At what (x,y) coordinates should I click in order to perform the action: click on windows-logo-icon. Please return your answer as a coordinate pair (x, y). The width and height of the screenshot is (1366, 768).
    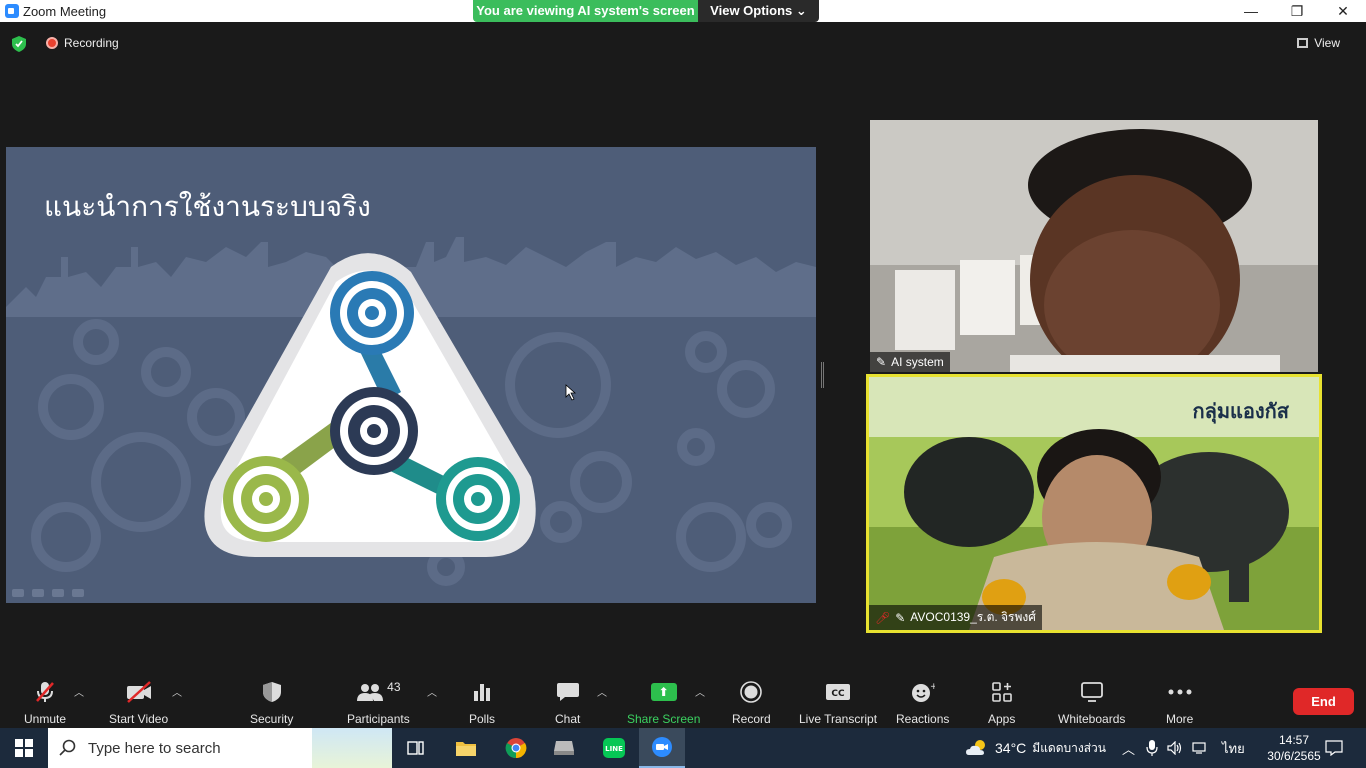
    Looking at the image, I should click on (24, 748).